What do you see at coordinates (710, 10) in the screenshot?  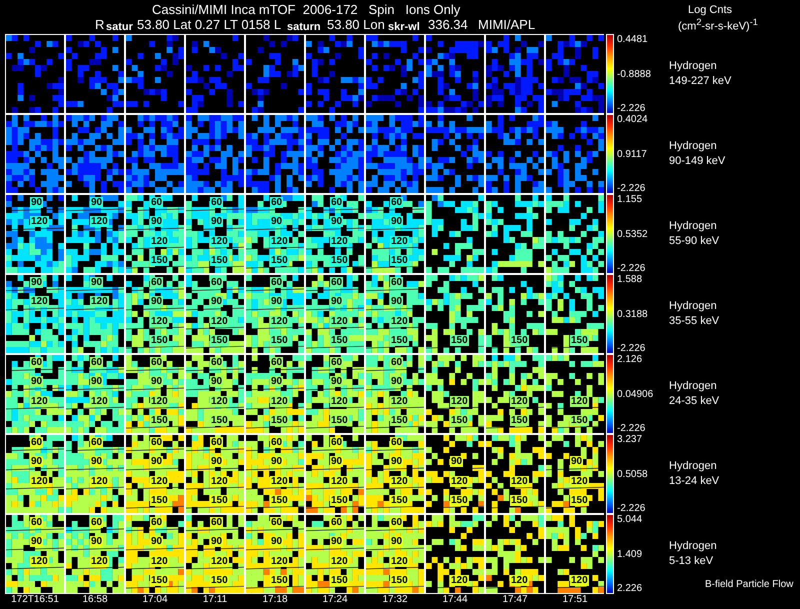 I see `units-label: Log Cnts` at bounding box center [710, 10].